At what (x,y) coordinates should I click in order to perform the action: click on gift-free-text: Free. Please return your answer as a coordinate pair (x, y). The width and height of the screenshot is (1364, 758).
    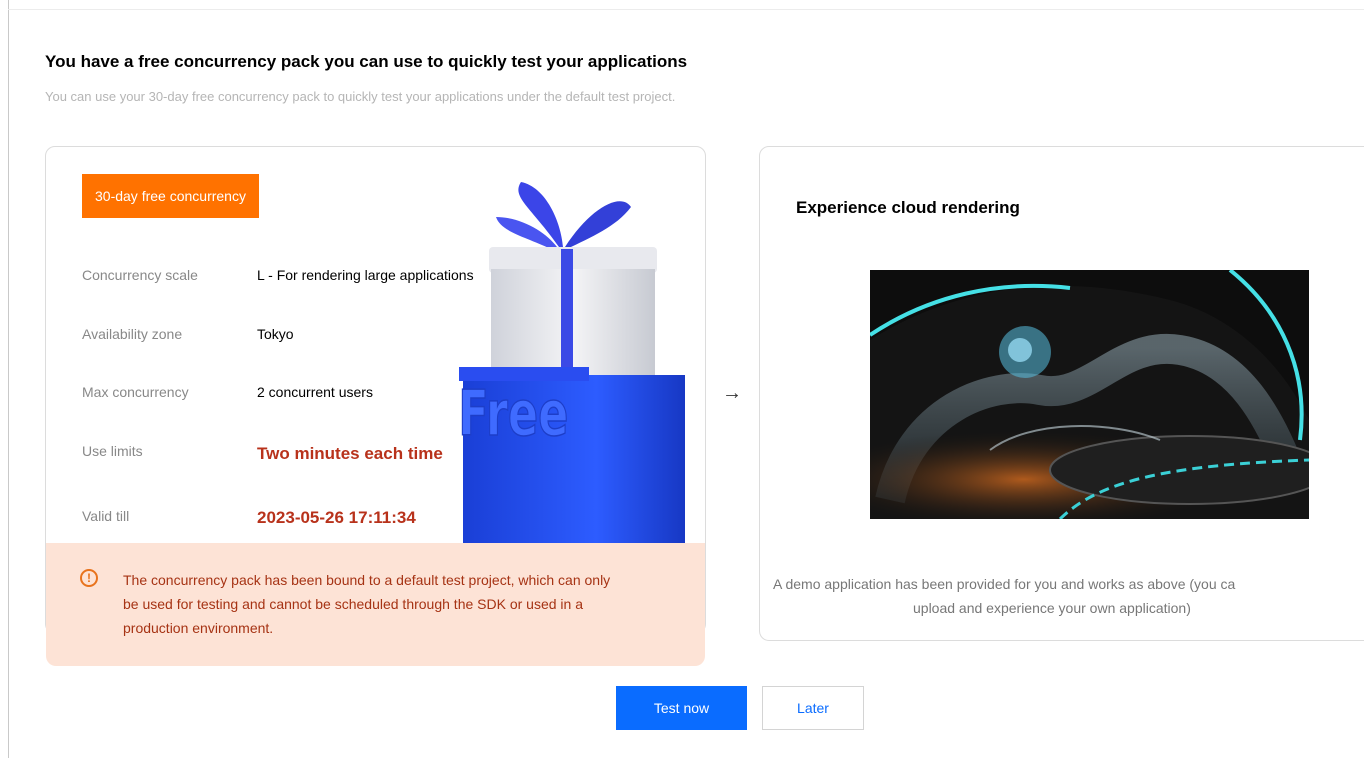
    Looking at the image, I should click on (513, 414).